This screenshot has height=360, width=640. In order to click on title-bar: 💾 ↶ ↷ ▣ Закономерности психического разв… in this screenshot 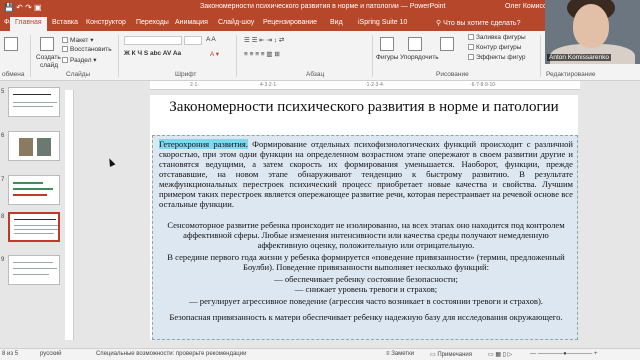, I will do `click(320, 8)`.